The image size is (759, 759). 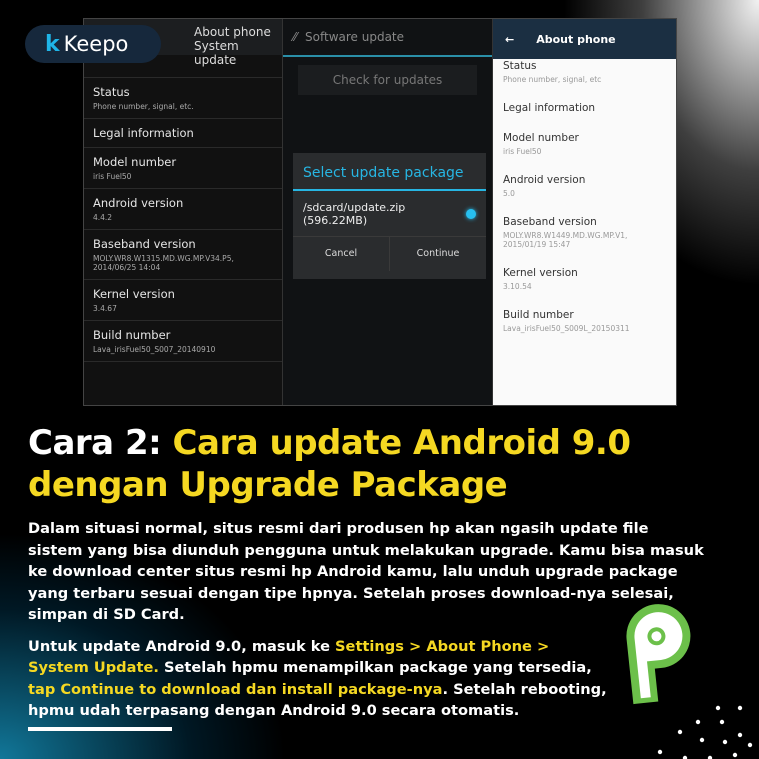 I want to click on keepo-logo: k Keepo, so click(x=93, y=44).